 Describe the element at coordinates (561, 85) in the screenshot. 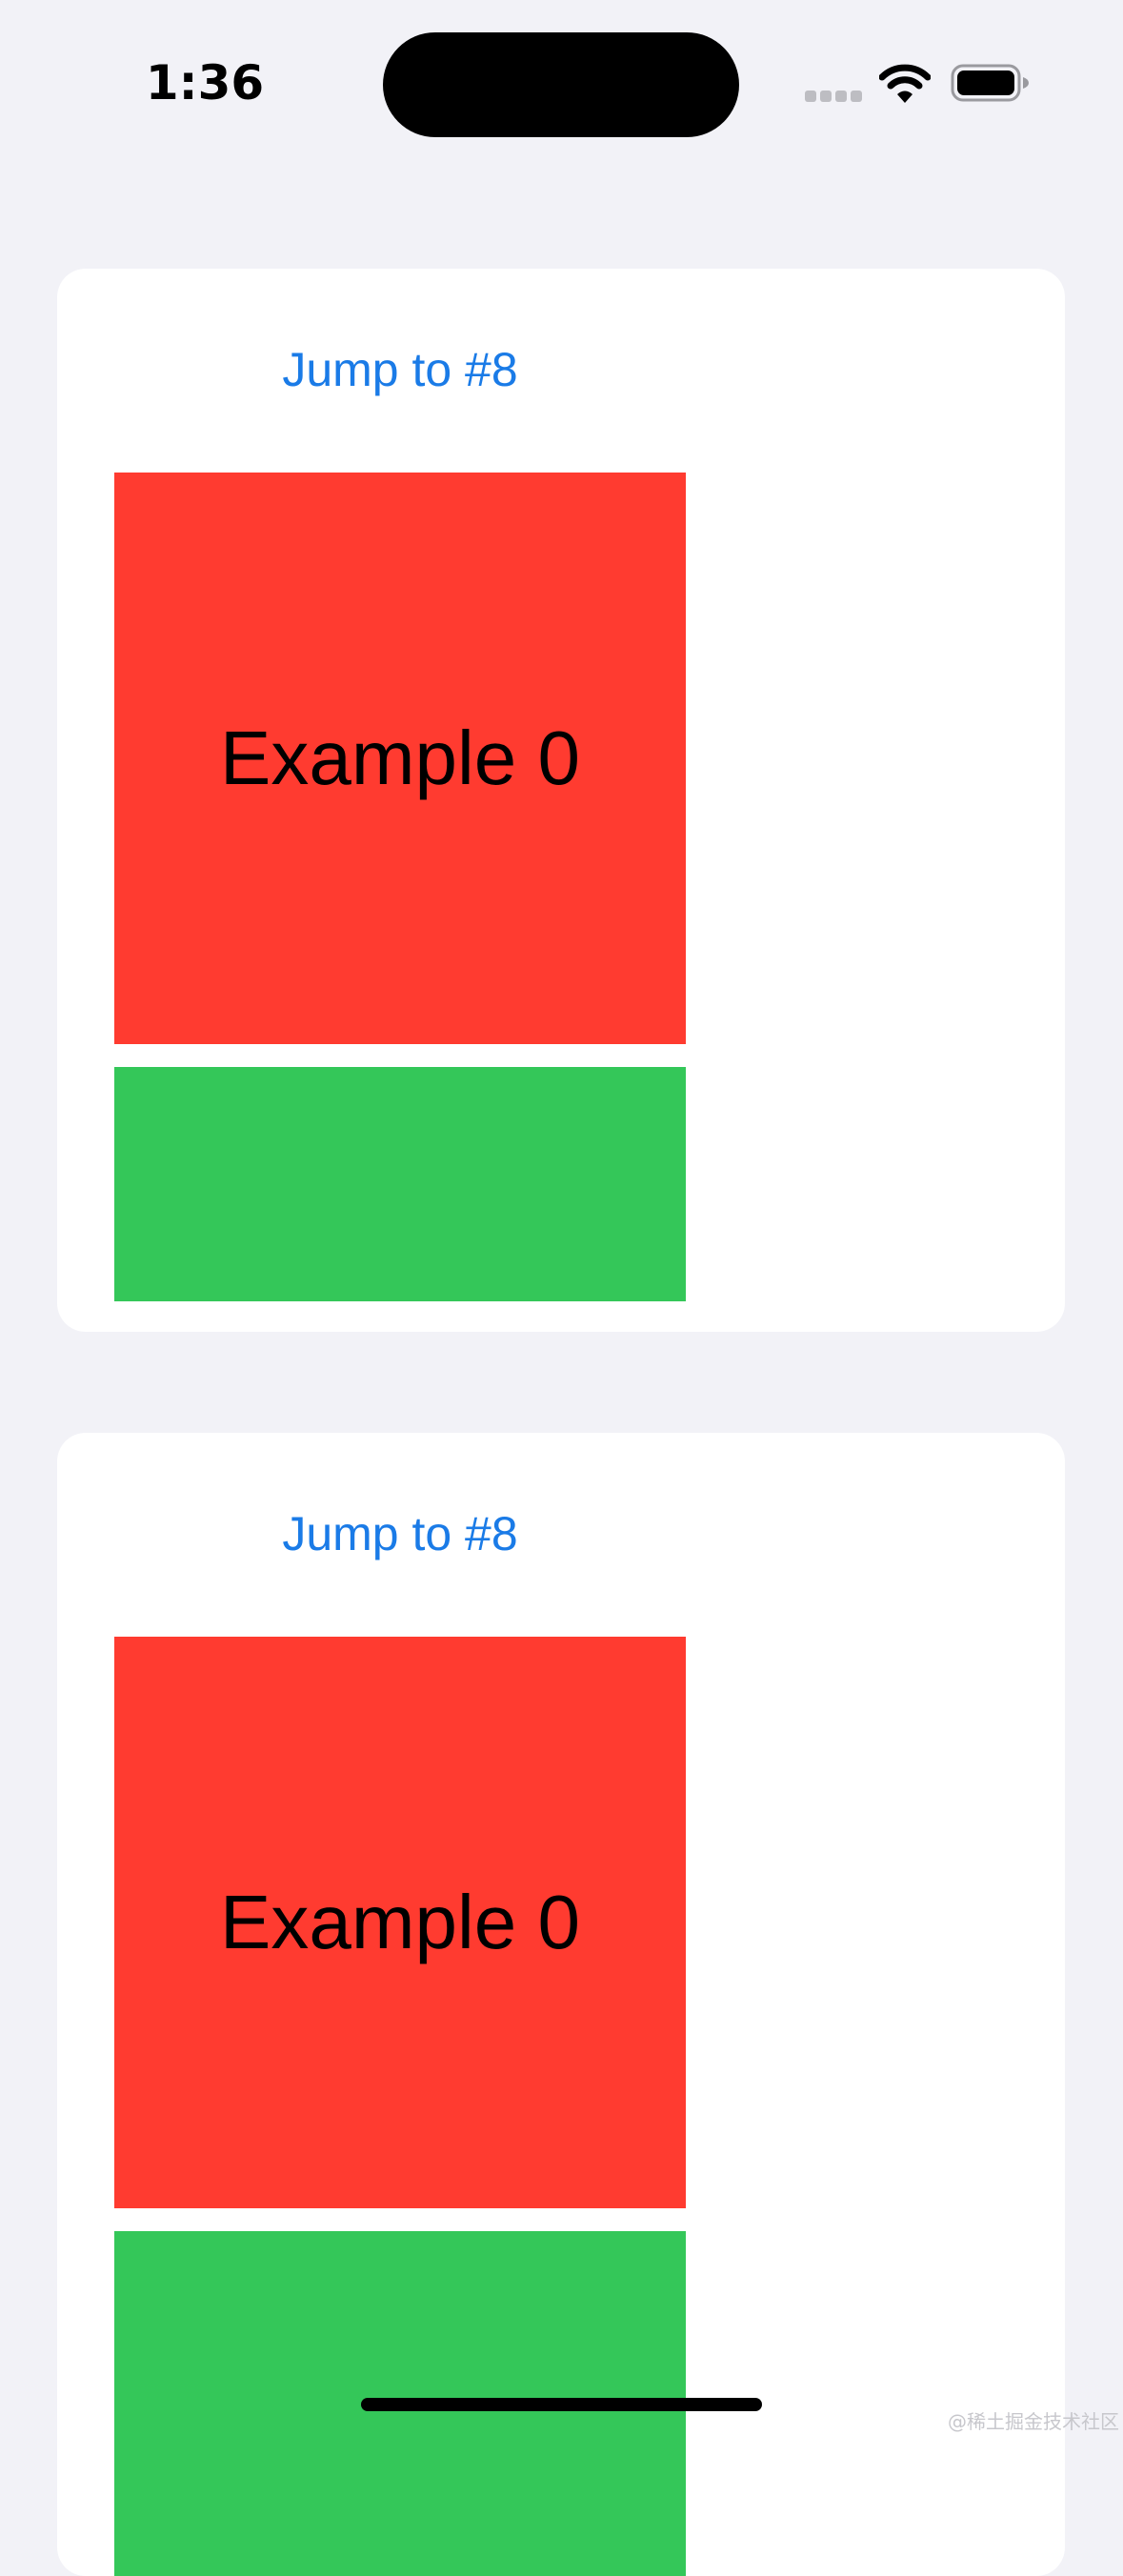

I see `dynamic-island` at that location.